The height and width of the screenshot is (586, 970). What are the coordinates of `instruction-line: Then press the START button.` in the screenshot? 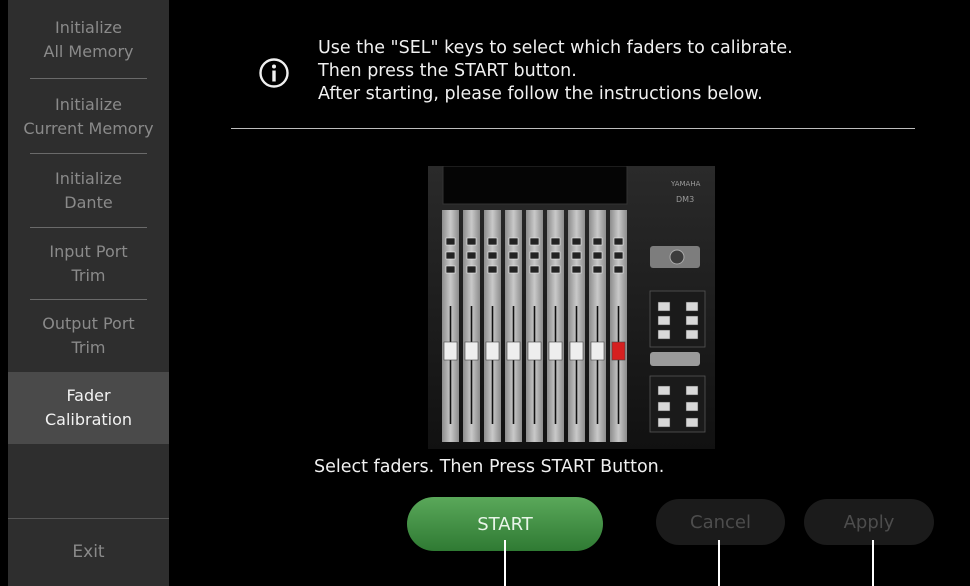 It's located at (447, 71).